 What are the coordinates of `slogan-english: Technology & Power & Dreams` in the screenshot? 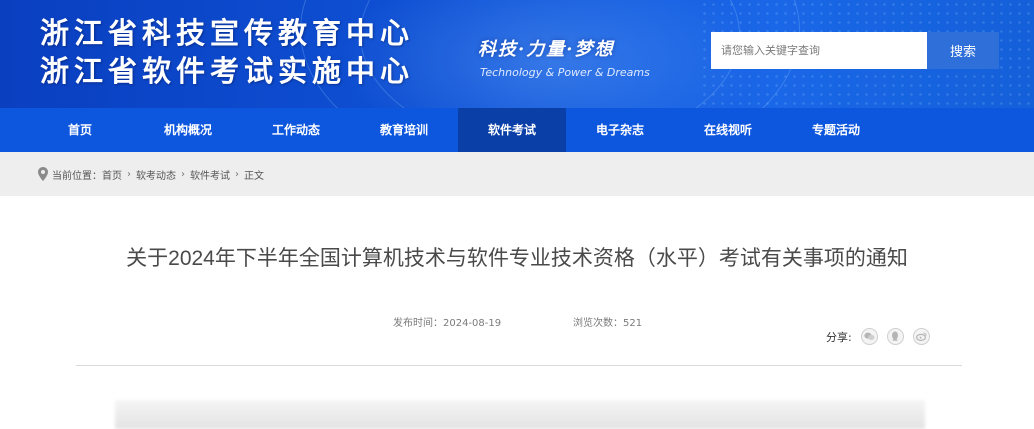 It's located at (565, 72).